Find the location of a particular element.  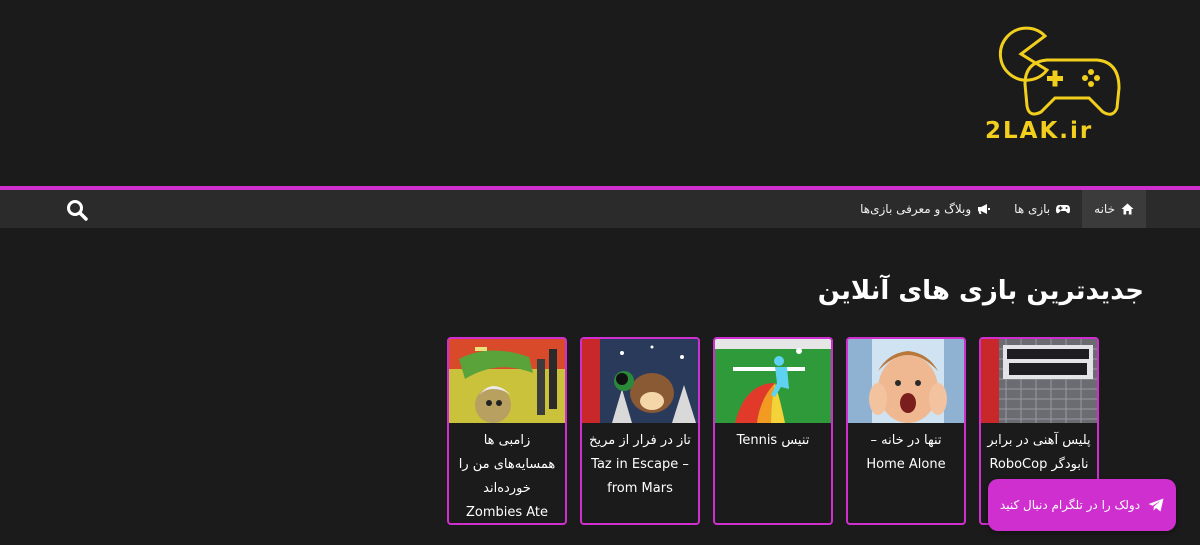

telegram-follow-button: دولک را در تلگرام دنبال کنید is located at coordinates (1082, 505).